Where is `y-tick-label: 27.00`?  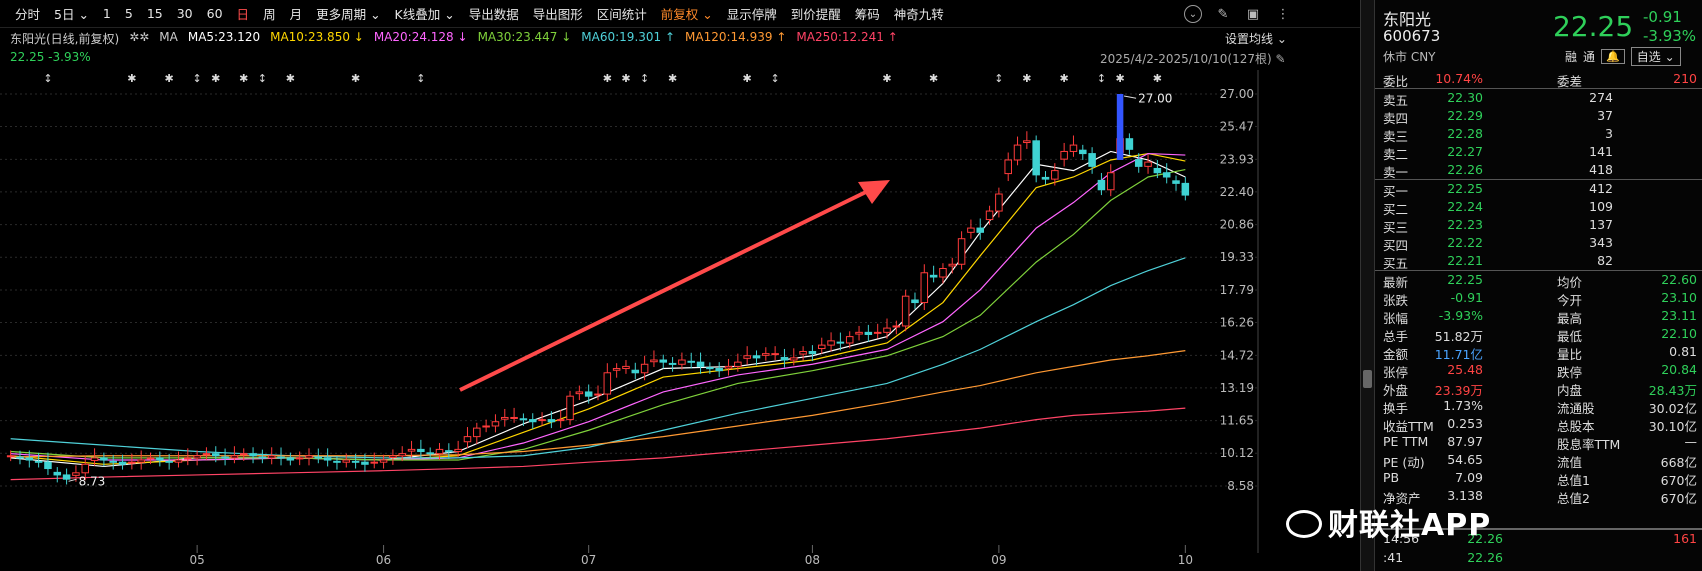 y-tick-label: 27.00 is located at coordinates (1237, 94).